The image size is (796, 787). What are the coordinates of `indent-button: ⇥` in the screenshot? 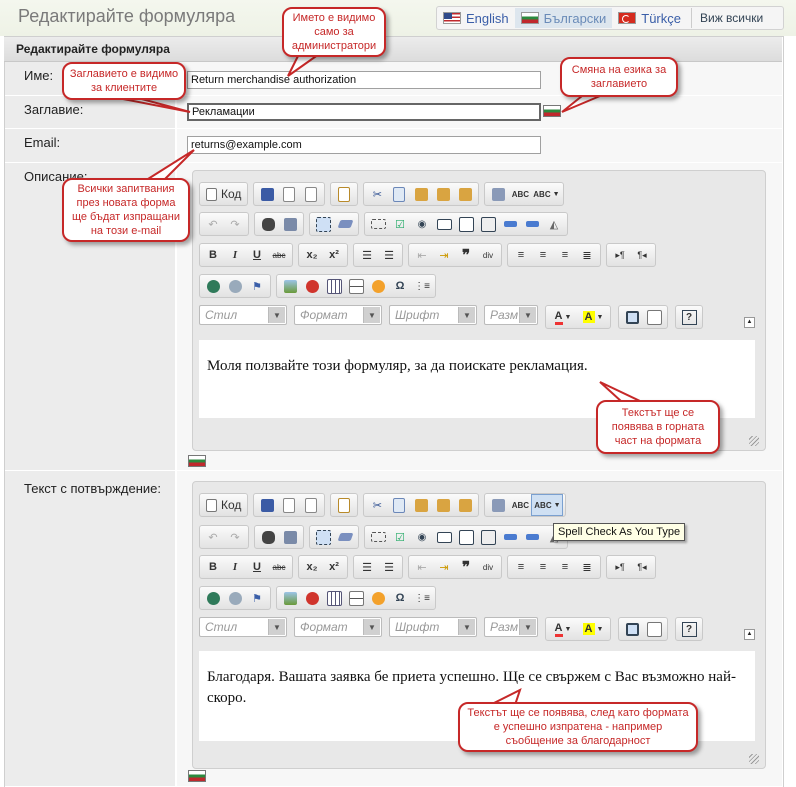 It's located at (444, 255).